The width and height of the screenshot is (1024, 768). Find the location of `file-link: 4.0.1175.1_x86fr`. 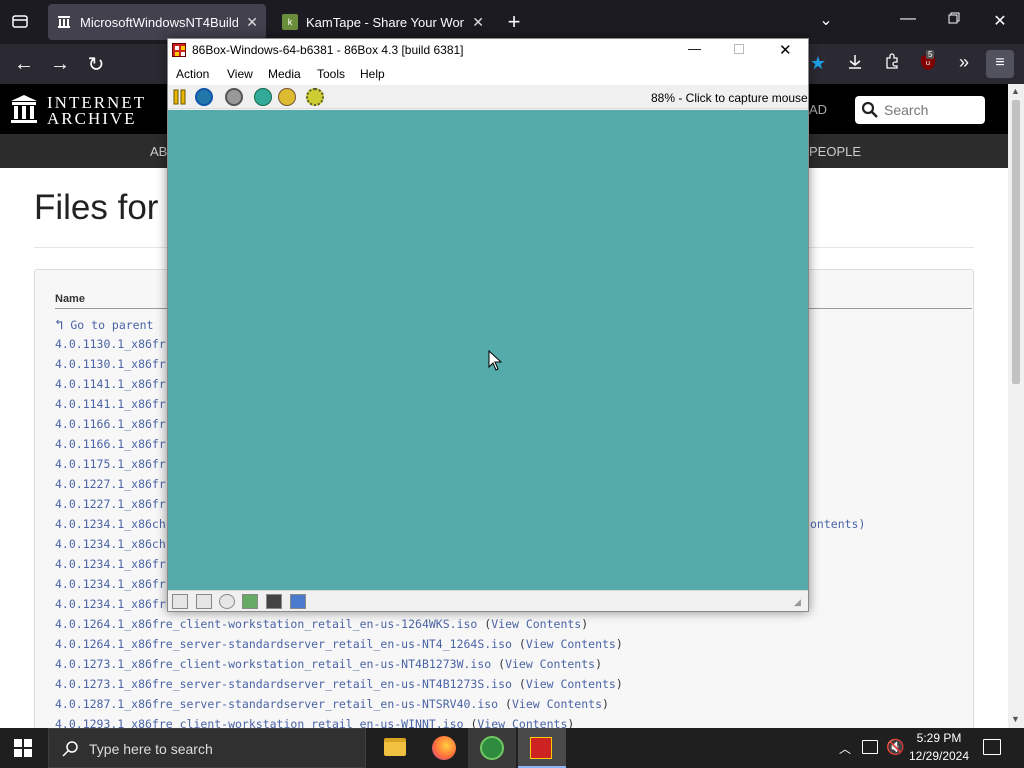

file-link: 4.0.1175.1_x86fr is located at coordinates (110, 464).